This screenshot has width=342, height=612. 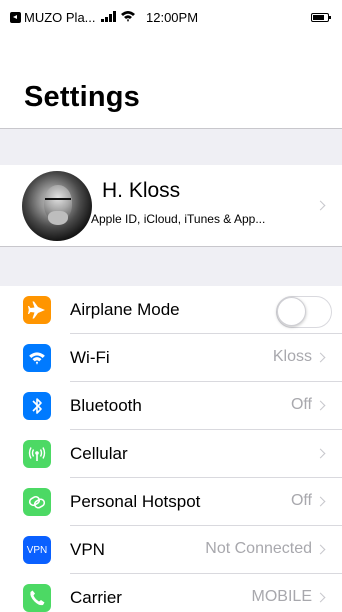 What do you see at coordinates (109, 16) in the screenshot?
I see `signal-bars-icon` at bounding box center [109, 16].